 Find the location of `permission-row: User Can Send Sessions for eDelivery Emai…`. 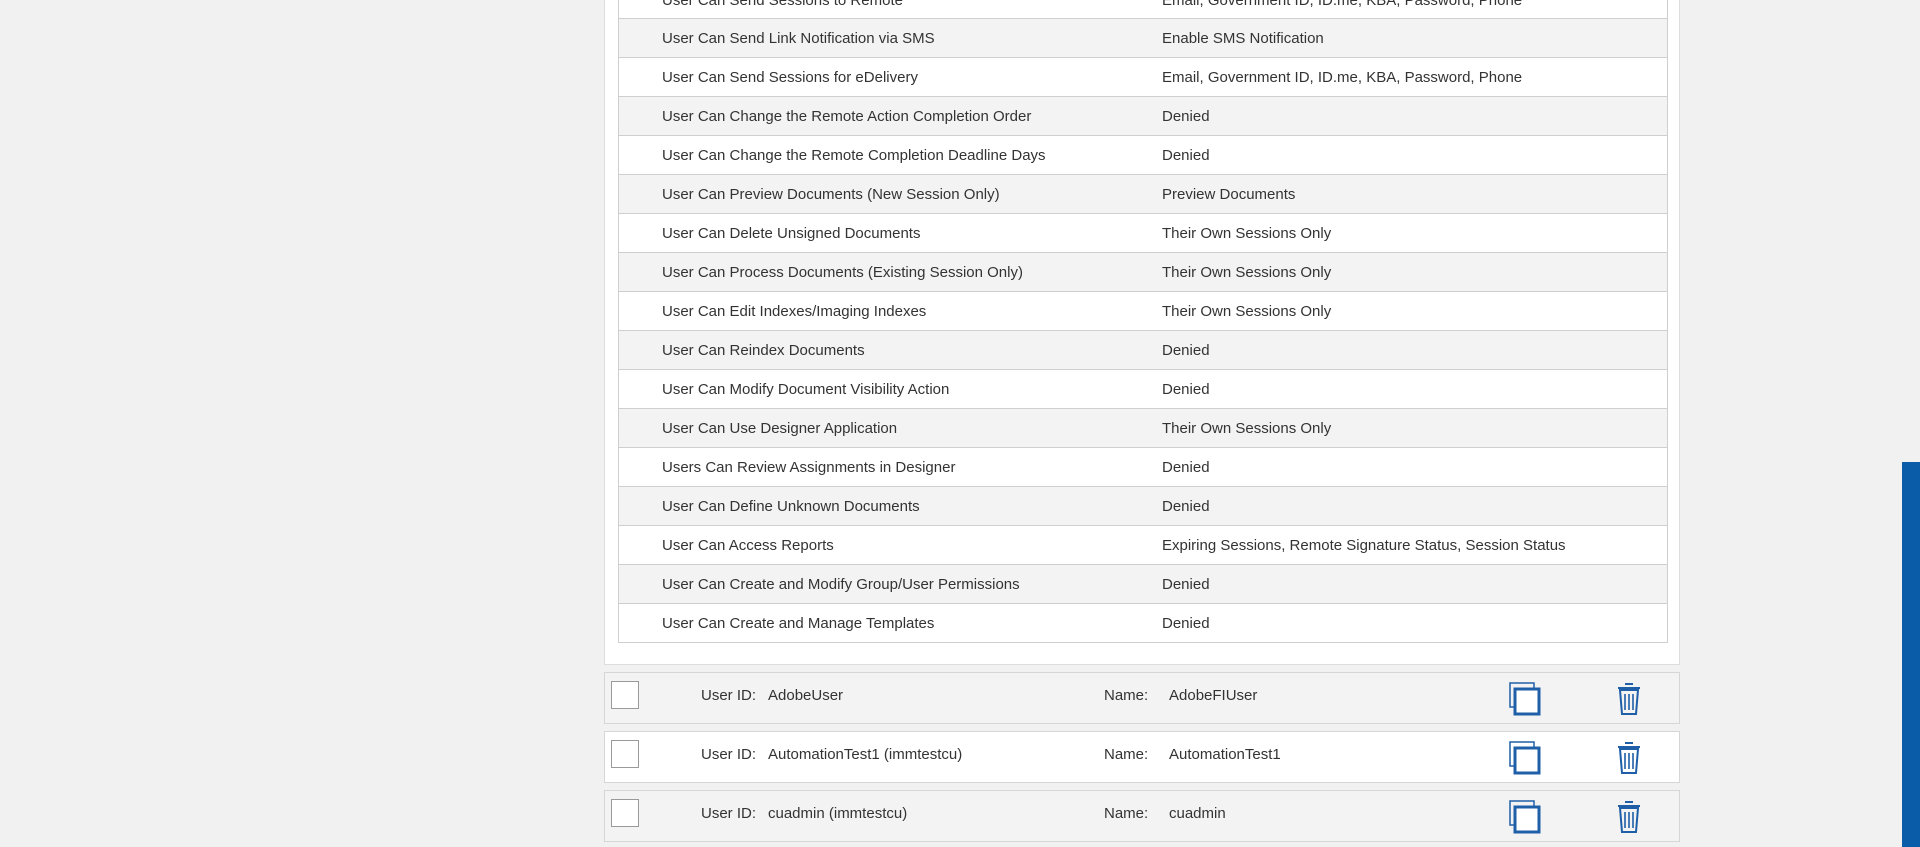

permission-row: User Can Send Sessions for eDelivery Emai… is located at coordinates (1143, 77).